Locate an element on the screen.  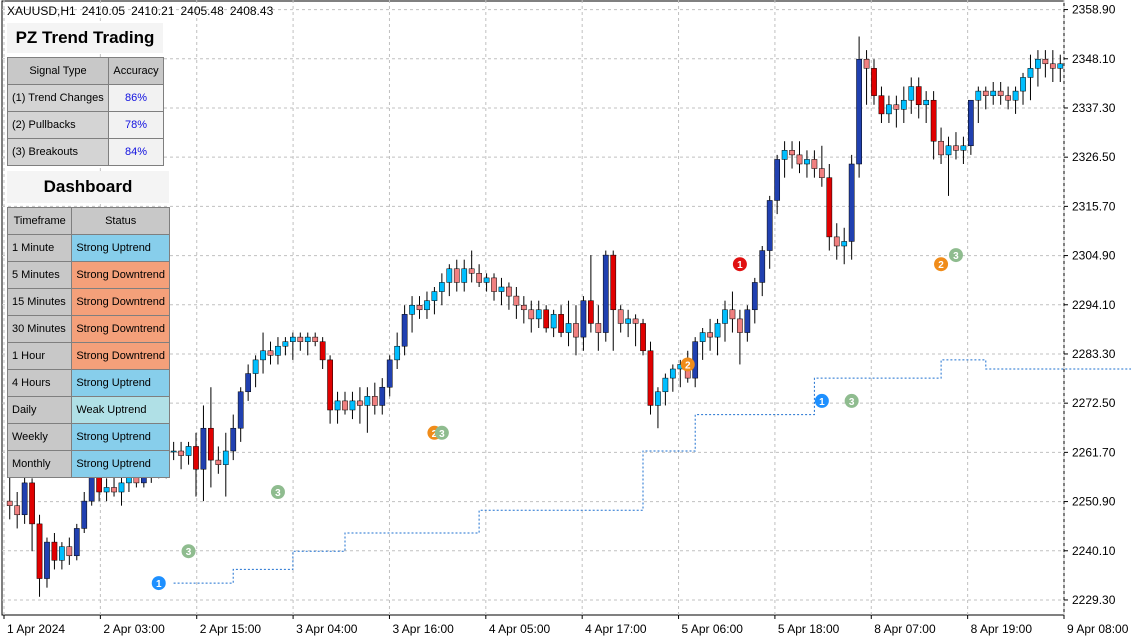
signal-label: (3) Breakouts is located at coordinates (58, 152).